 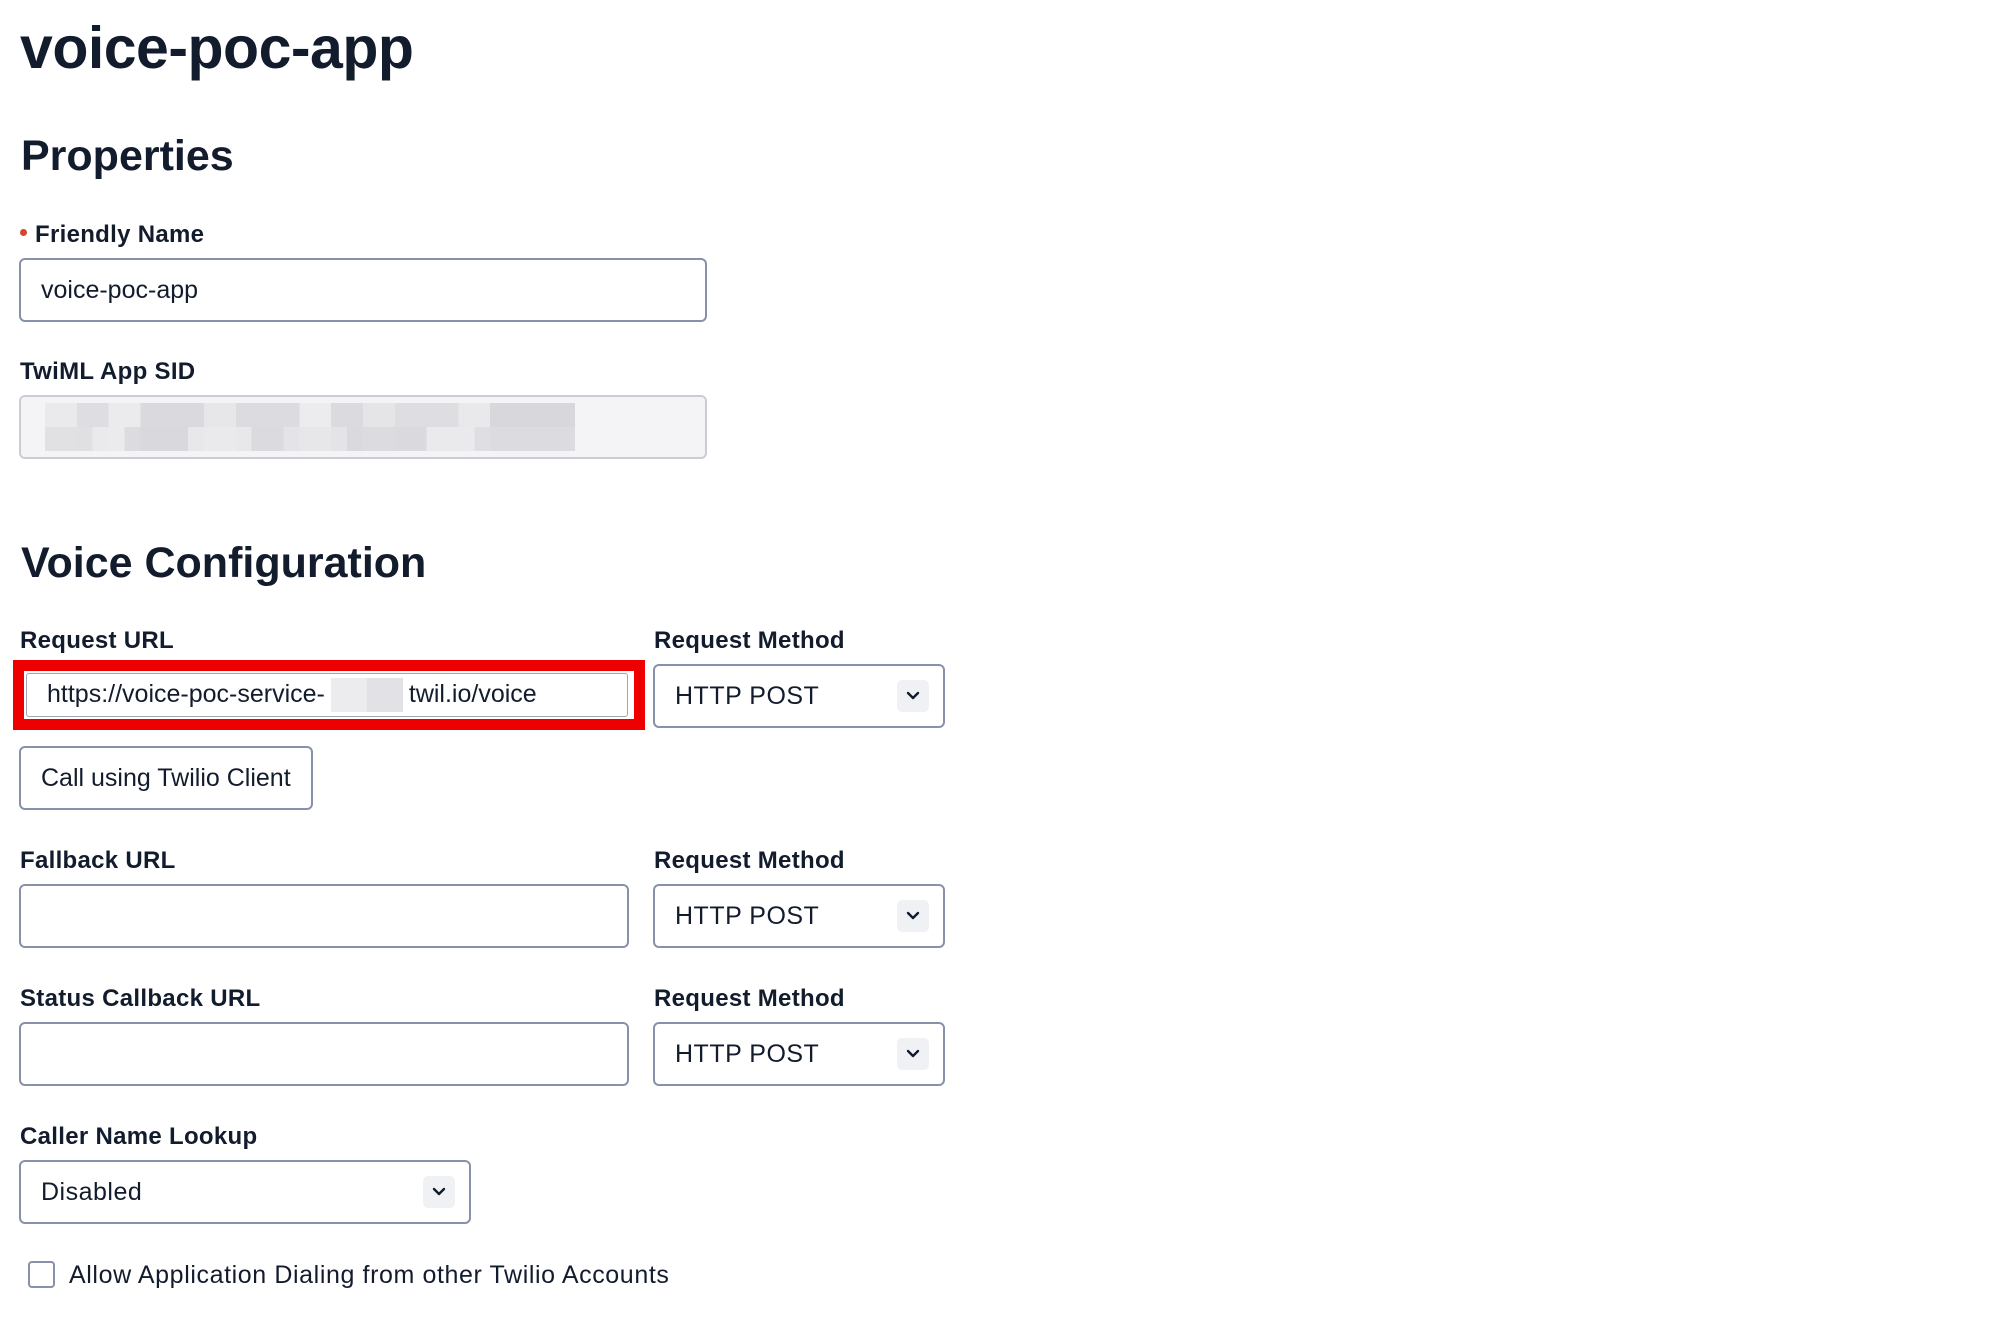 I want to click on fallback-url-method-select: HTTP POST, so click(x=799, y=916).